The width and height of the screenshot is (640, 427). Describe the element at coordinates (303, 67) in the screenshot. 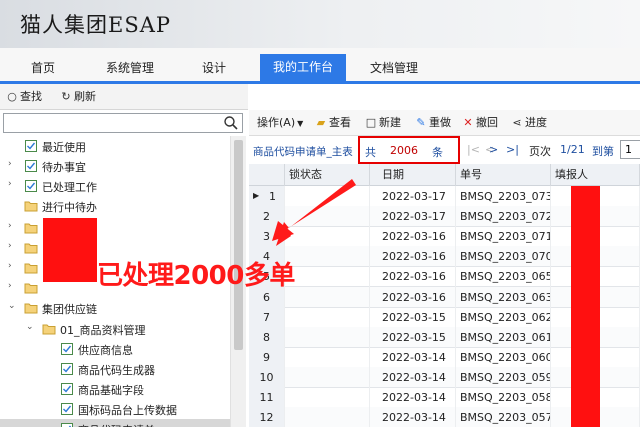

I see `tab-my-workbench: 我的工作台` at that location.